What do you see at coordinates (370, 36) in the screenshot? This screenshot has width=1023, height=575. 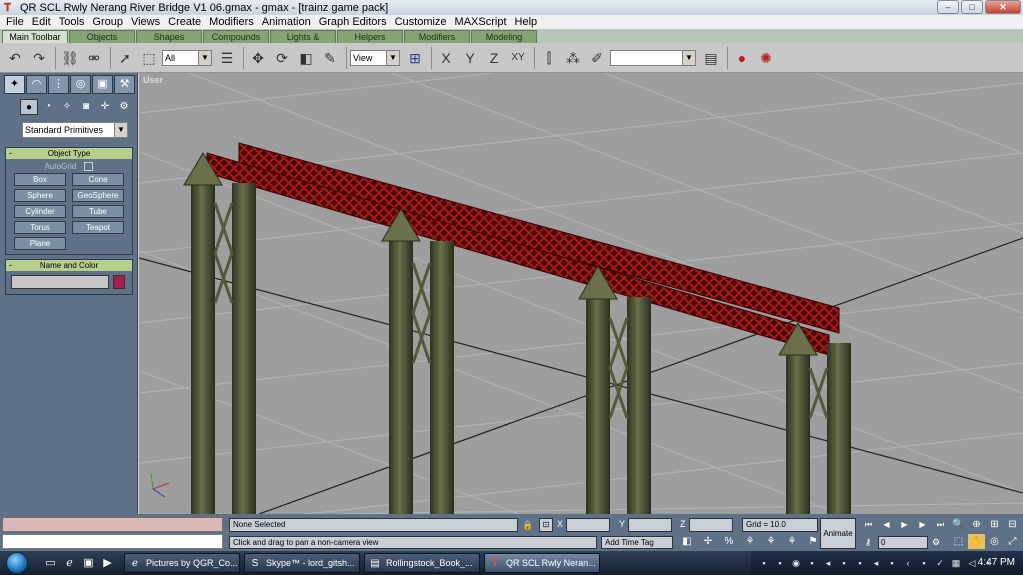 I see `tab-helpers: Helpers` at bounding box center [370, 36].